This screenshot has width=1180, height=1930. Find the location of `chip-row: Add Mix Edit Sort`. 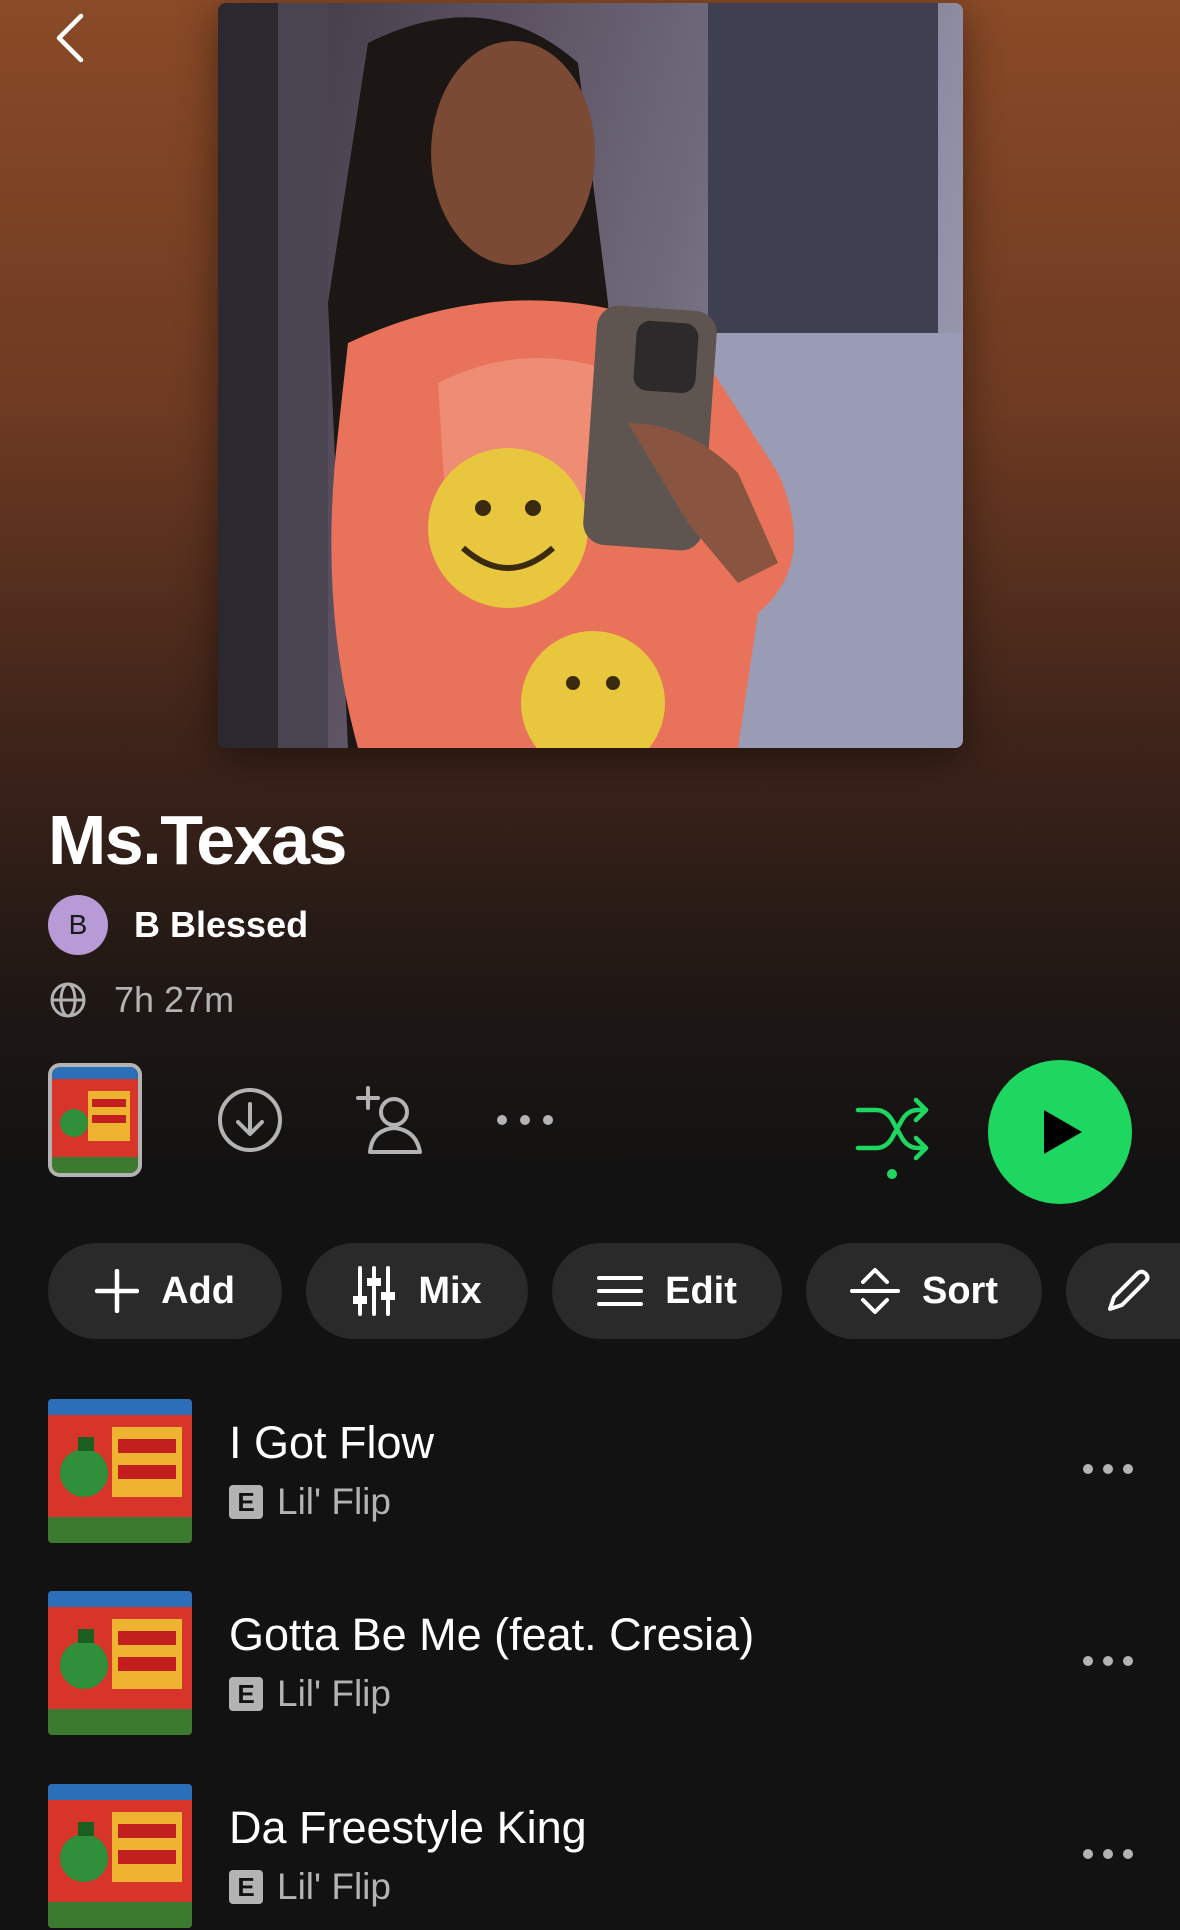

chip-row: Add Mix Edit Sort is located at coordinates (614, 1291).